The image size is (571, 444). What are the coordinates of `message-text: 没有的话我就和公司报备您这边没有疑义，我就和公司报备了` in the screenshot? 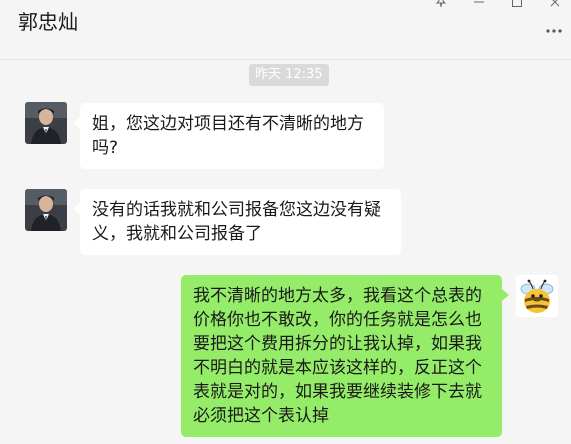 It's located at (236, 222).